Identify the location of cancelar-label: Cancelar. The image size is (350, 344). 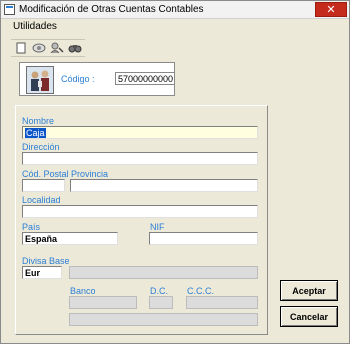
(309, 316).